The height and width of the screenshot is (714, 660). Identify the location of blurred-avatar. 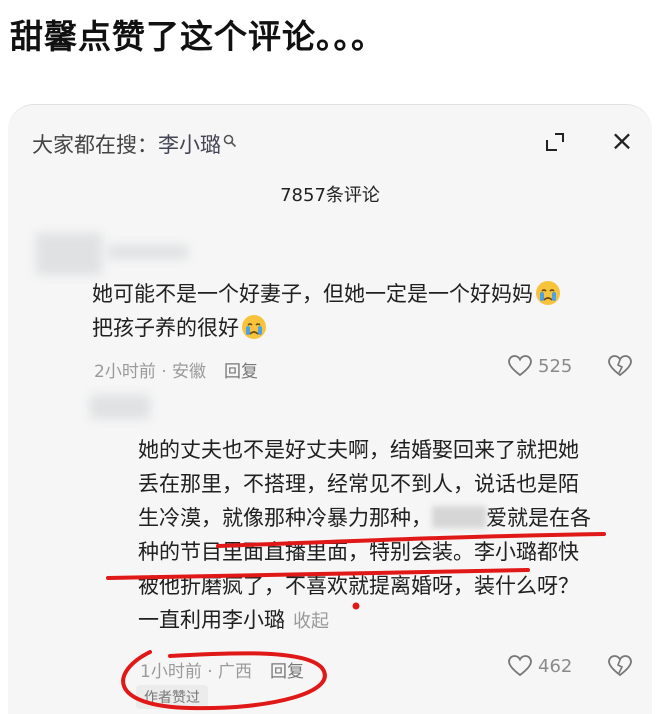
(69, 254).